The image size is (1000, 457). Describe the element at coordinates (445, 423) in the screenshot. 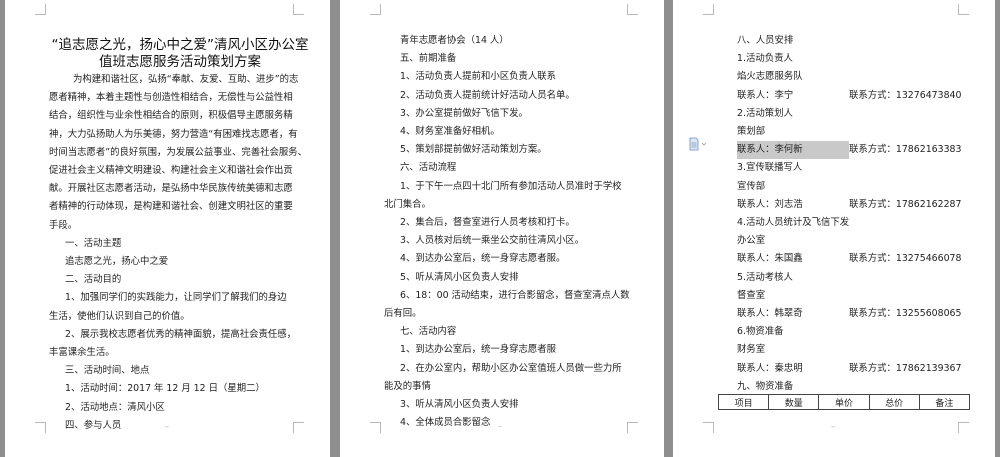

I see `text-line: 4、全体成员合影留念` at that location.